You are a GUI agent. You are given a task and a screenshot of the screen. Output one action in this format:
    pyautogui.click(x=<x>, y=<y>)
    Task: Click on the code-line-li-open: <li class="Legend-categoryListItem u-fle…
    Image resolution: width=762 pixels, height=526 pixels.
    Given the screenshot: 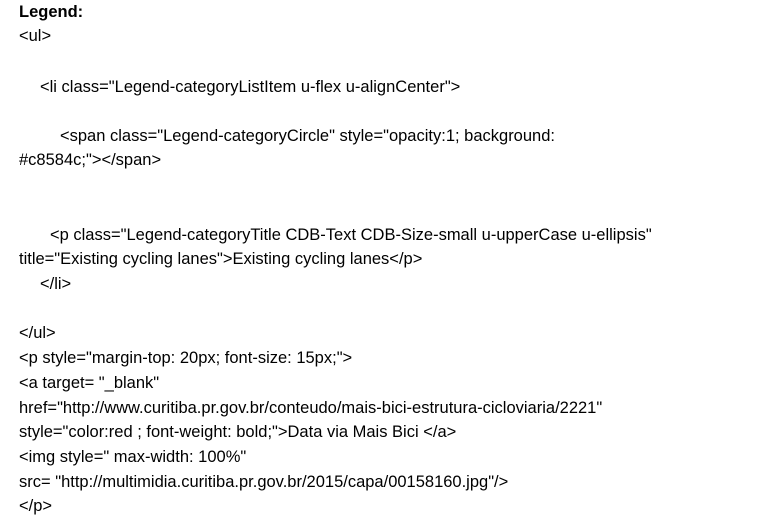 What is the action you would take?
    pyautogui.click(x=250, y=87)
    